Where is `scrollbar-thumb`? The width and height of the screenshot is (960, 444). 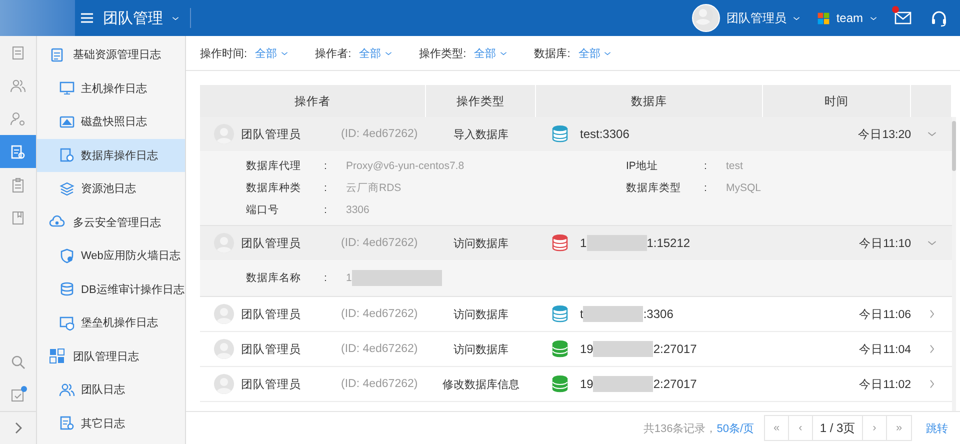 scrollbar-thumb is located at coordinates (954, 146).